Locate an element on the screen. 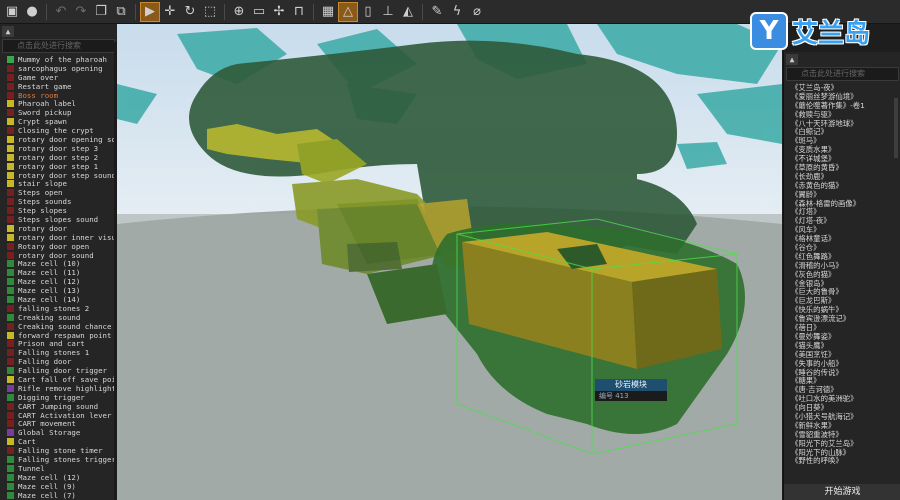 This screenshot has height=500, width=900. asset-item: 《金银岛》 is located at coordinates (845, 283).